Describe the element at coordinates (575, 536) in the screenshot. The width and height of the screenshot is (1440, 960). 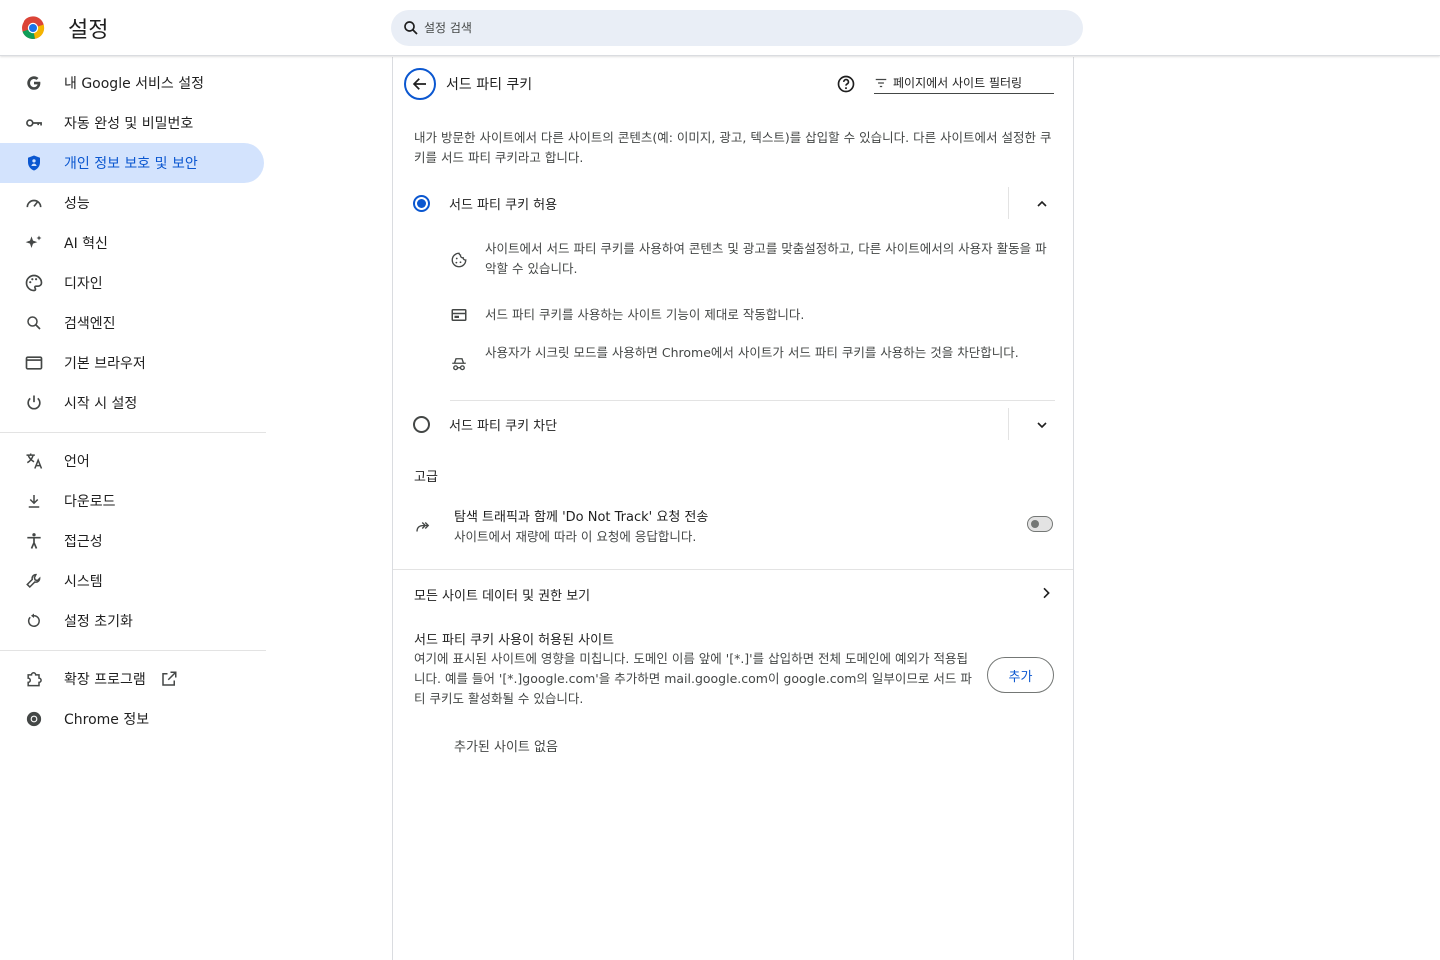
I see `do-not-track-subtitle: 사이트에서 재량에 따라 이 요청에 응답합니다.` at that location.